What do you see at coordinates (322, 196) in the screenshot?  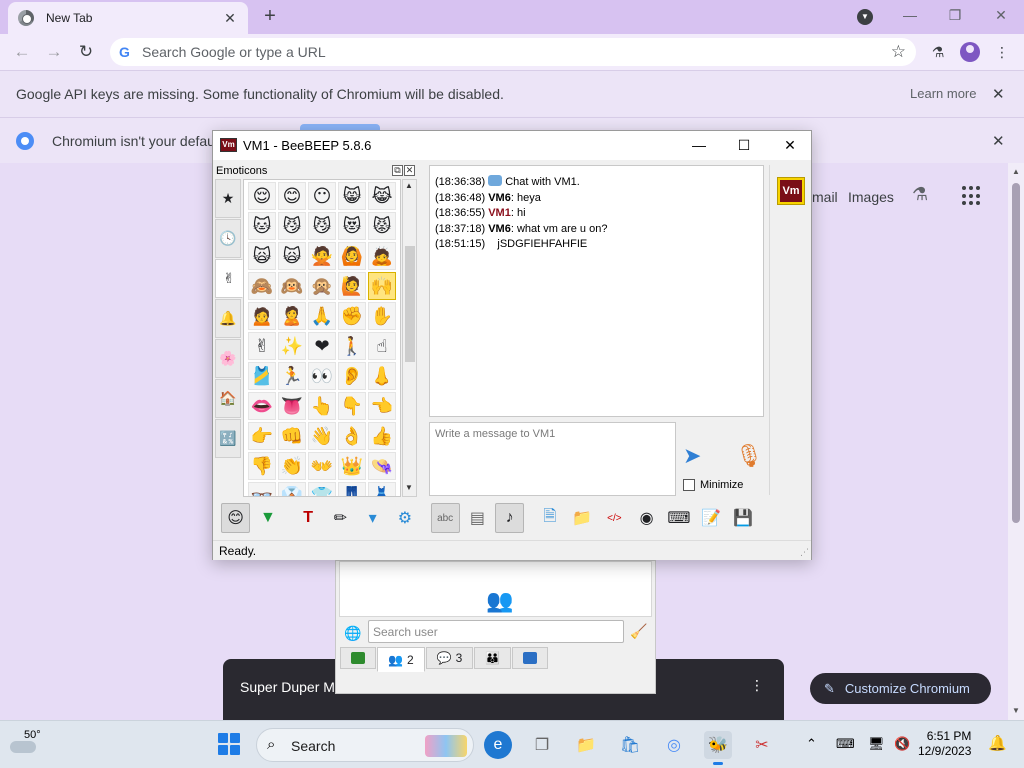 I see `emoticon-button: 😶` at bounding box center [322, 196].